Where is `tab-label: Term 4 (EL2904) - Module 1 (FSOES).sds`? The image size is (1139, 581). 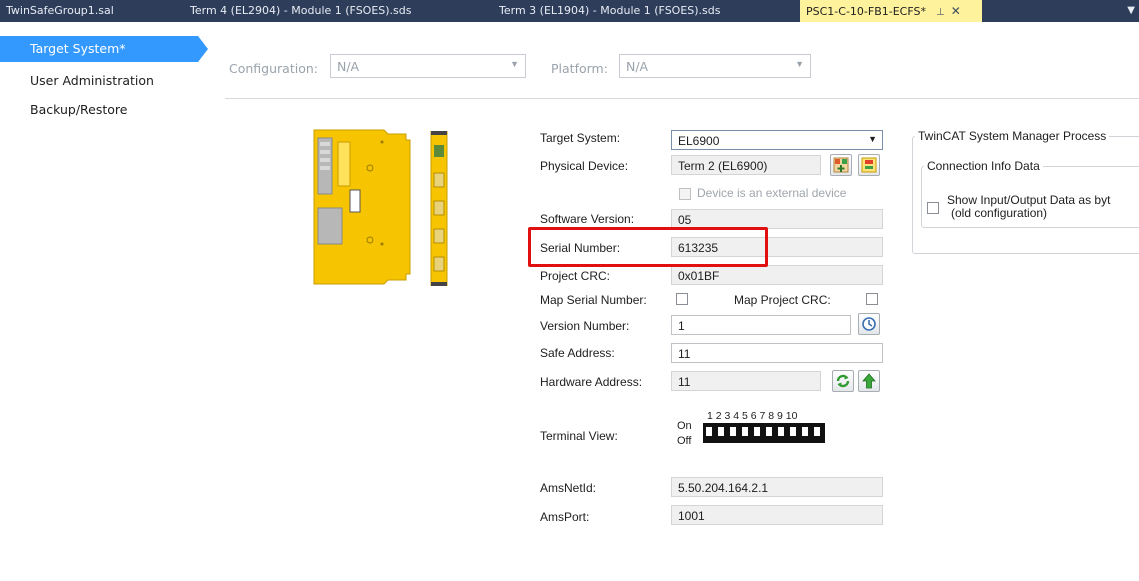 tab-label: Term 4 (EL2904) - Module 1 (FSOES).sds is located at coordinates (301, 10).